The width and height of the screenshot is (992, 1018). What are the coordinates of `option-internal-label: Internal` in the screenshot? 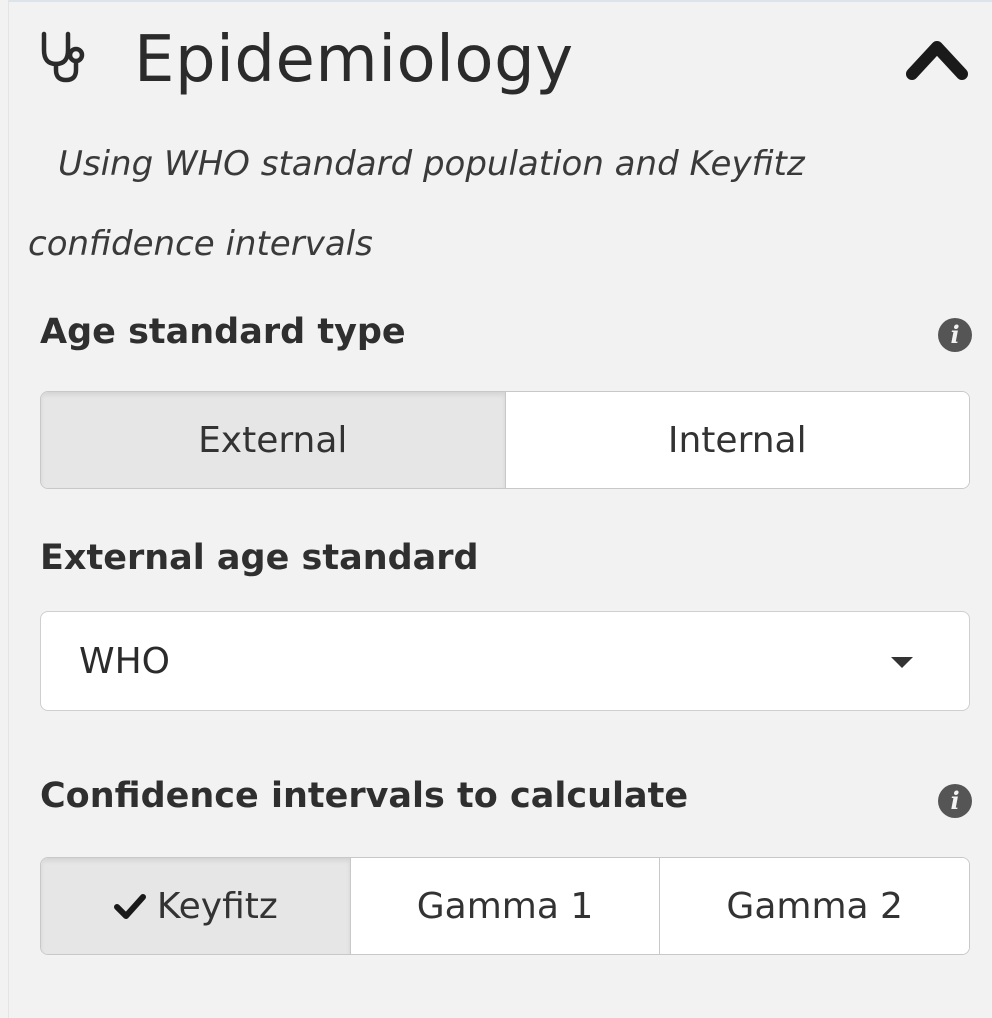 It's located at (737, 440).